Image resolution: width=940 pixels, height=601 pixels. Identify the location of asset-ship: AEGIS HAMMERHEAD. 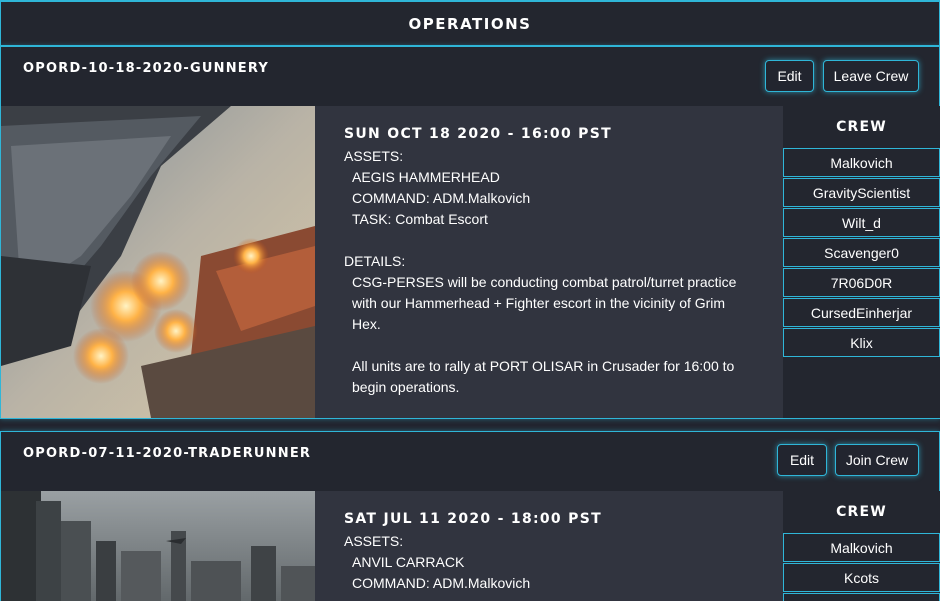
(426, 177).